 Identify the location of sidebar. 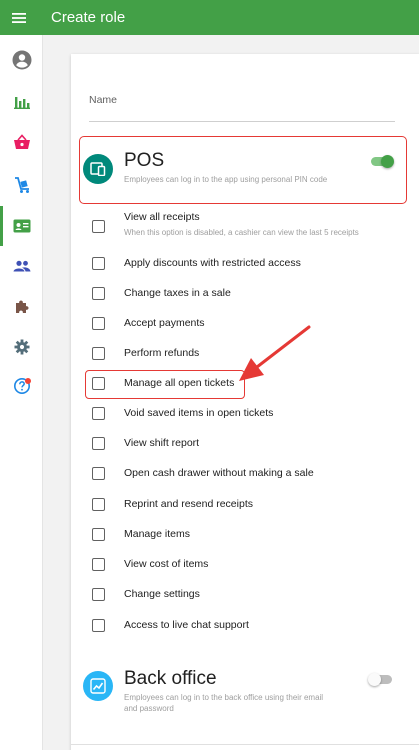
(21, 392).